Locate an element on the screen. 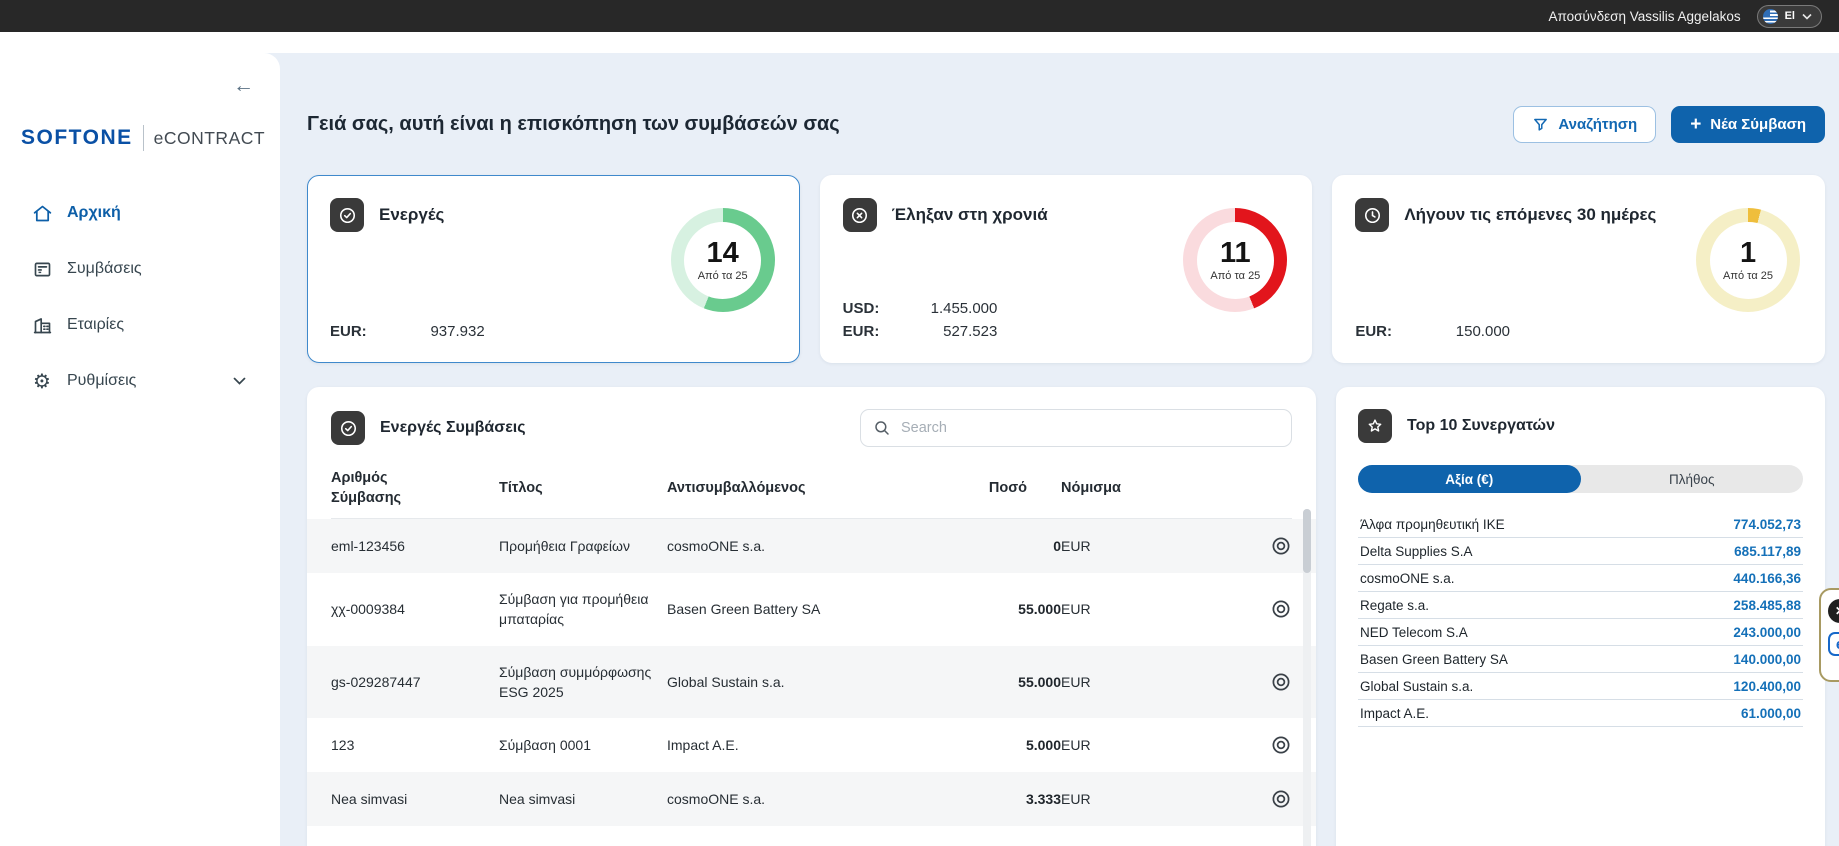 The image size is (1839, 846). list-item: cosmoONE s.a. 440.166,36 is located at coordinates (1580, 578).